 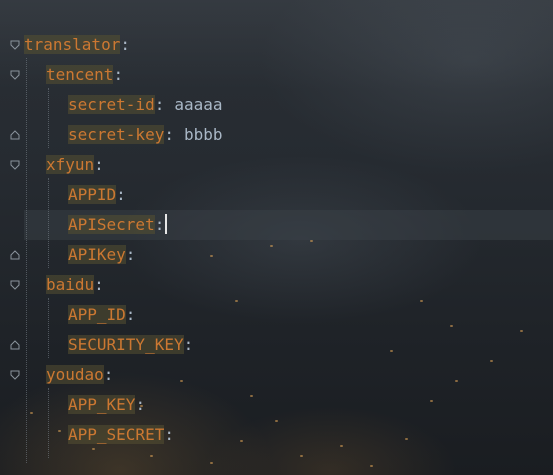 I want to click on yaml-key: youdao, so click(x=75, y=374).